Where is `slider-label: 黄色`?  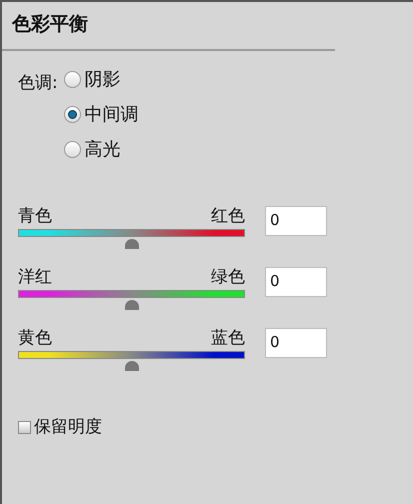
slider-label: 黄色 is located at coordinates (35, 338).